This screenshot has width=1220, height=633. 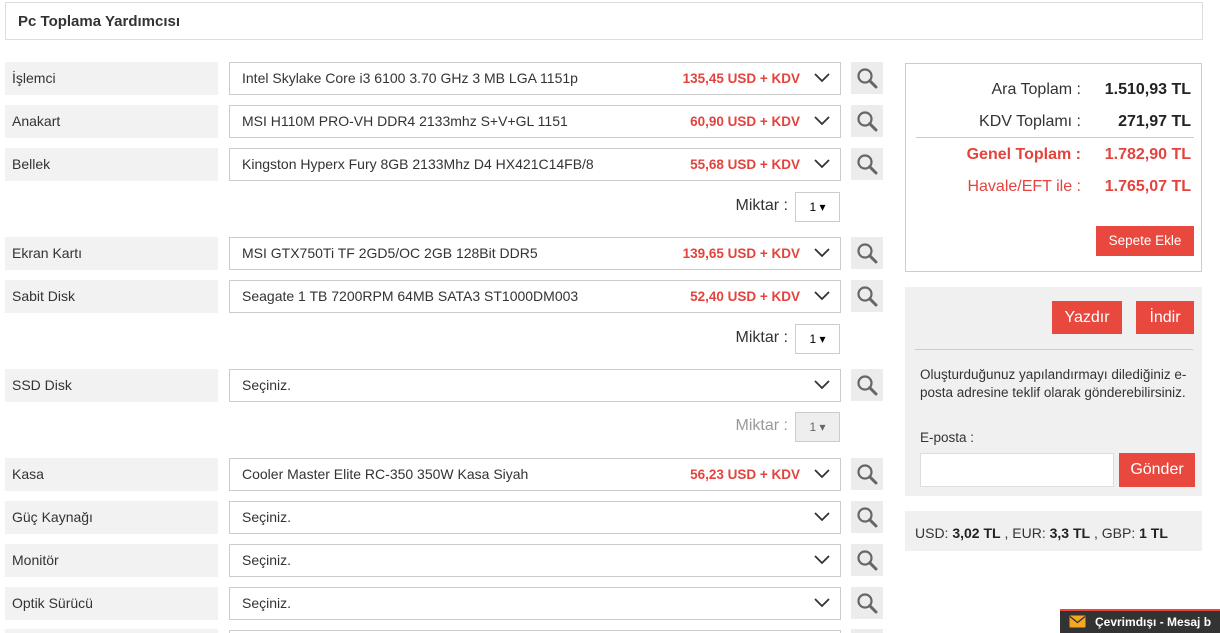 What do you see at coordinates (745, 296) in the screenshot?
I see `product-price: 52,40 USD + KDV` at bounding box center [745, 296].